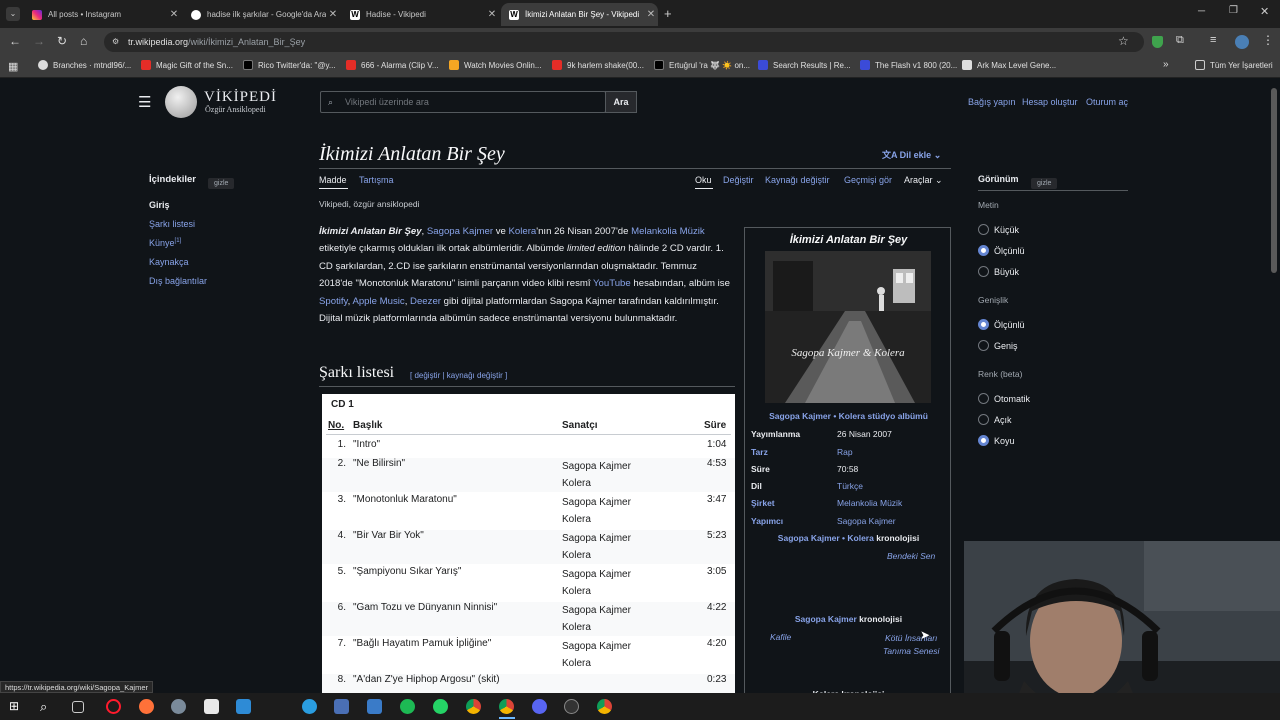 This screenshot has height=720, width=1280. What do you see at coordinates (998, 345) in the screenshot?
I see `radio-width-wide: Geniş` at bounding box center [998, 345].